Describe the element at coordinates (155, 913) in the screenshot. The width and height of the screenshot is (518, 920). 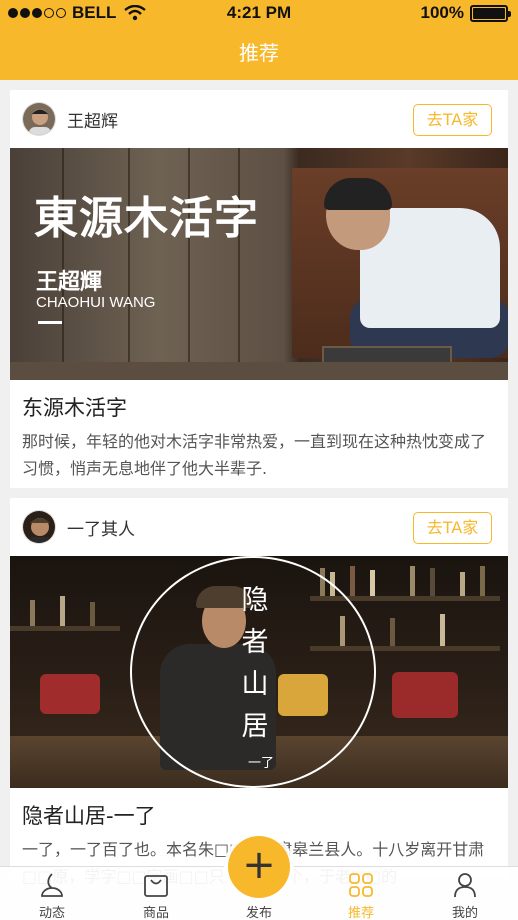
I see `tab-label: 商品` at that location.